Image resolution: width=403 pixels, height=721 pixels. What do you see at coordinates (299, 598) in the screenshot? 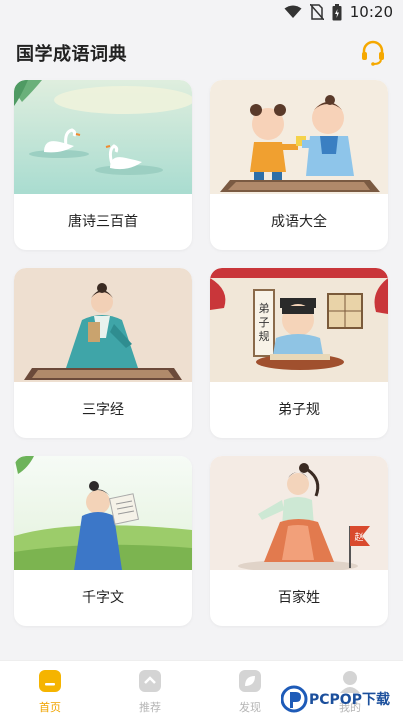
I see `card-label: 百家姓` at bounding box center [299, 598].